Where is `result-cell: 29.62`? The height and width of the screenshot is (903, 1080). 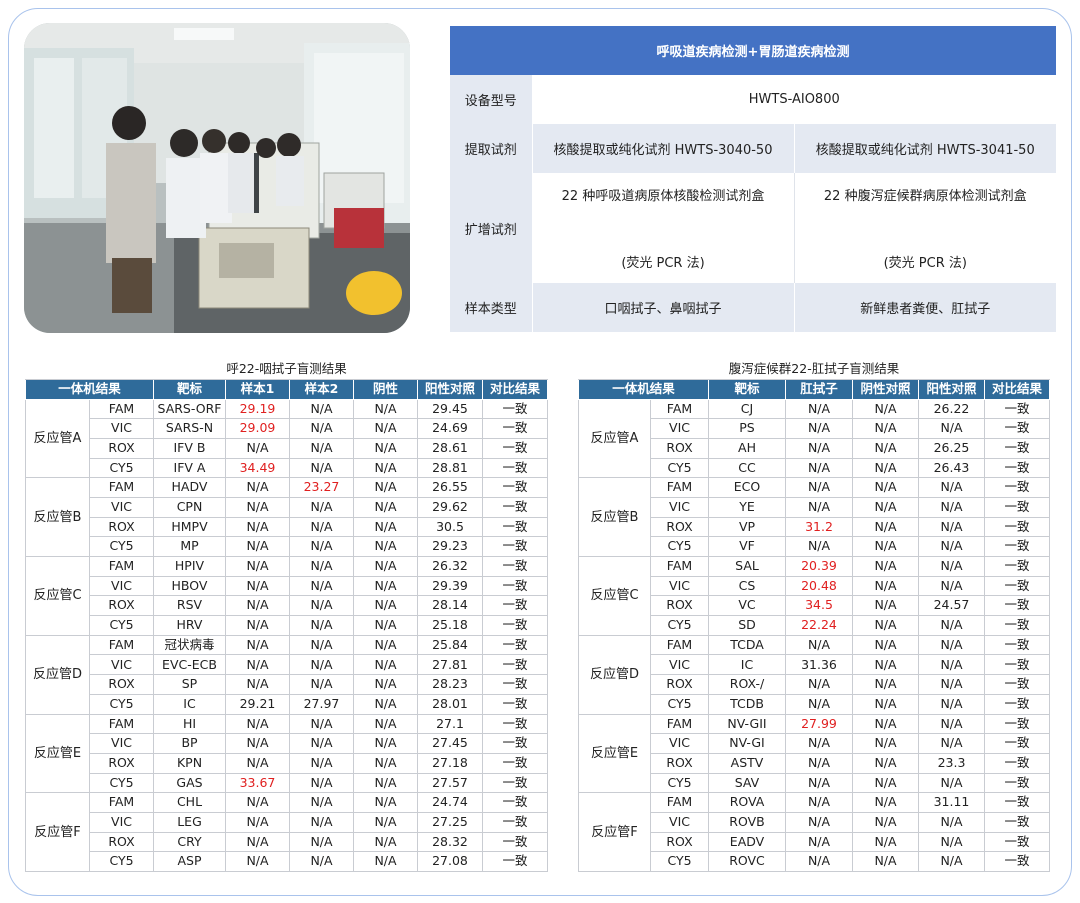
result-cell: 29.62 is located at coordinates (450, 507).